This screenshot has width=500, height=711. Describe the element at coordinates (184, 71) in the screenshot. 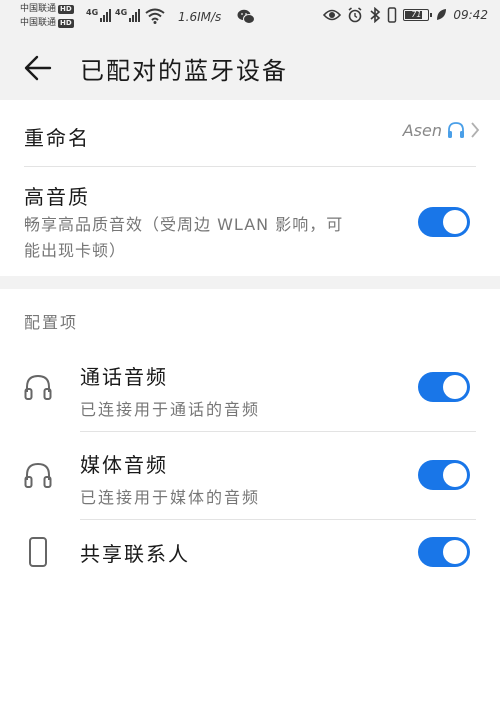

I see `page-title: 已配对的蓝牙设备` at that location.